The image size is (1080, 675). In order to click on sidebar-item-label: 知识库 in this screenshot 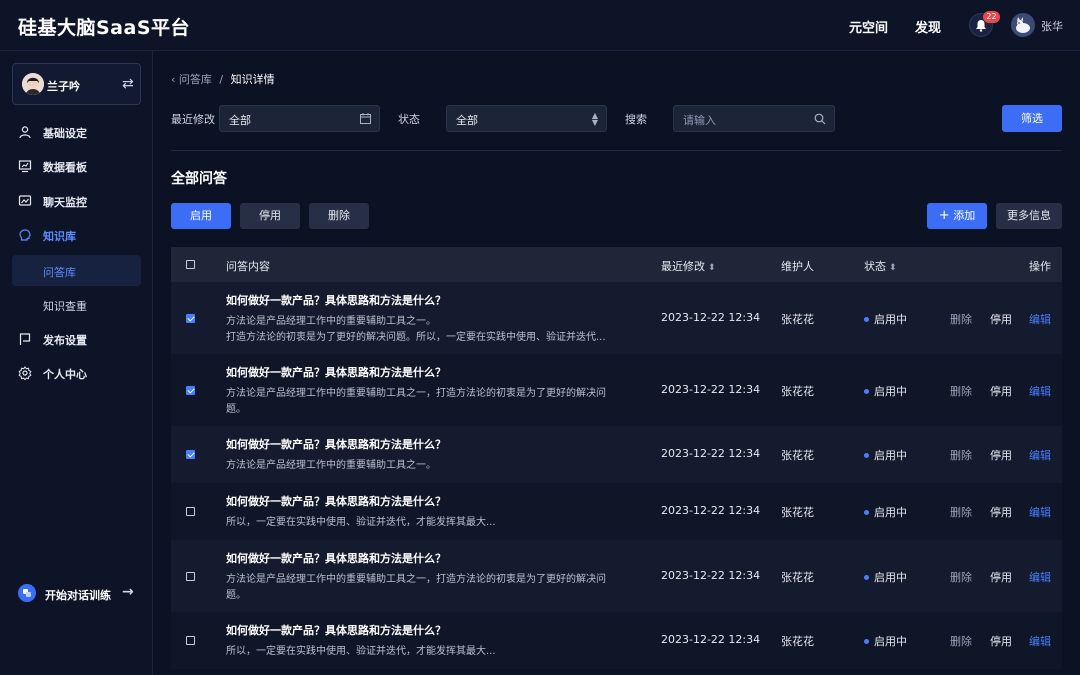, I will do `click(59, 236)`.